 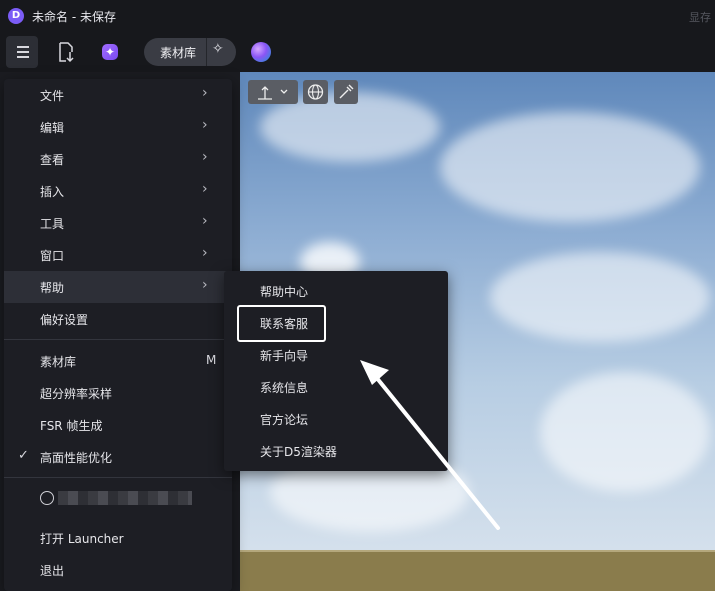 I want to click on menu-item-file: 文件 ›, so click(x=118, y=95).